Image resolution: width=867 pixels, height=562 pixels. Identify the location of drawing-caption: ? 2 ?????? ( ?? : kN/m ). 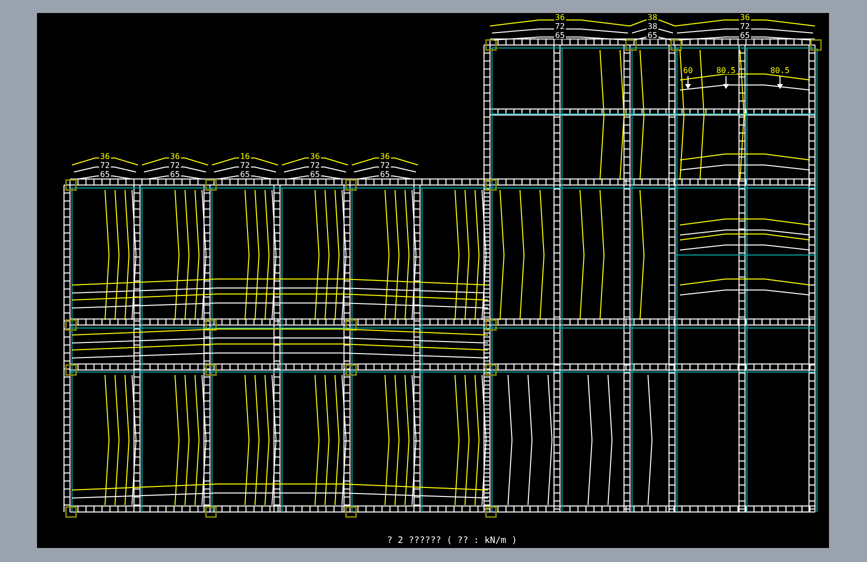
(452, 541).